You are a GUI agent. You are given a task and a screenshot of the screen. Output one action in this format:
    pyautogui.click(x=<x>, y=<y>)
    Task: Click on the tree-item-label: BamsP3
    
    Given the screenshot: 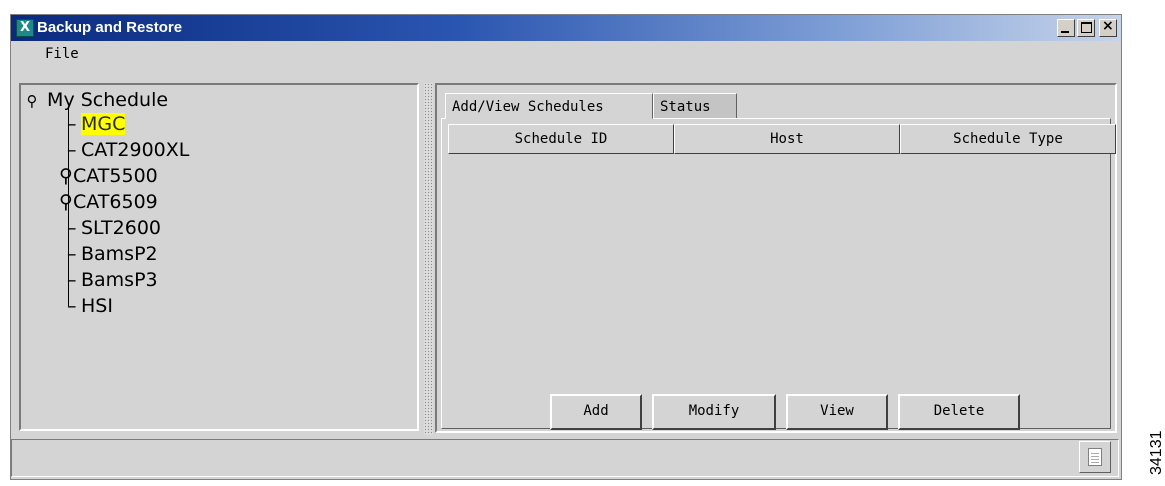 What is the action you would take?
    pyautogui.click(x=119, y=280)
    